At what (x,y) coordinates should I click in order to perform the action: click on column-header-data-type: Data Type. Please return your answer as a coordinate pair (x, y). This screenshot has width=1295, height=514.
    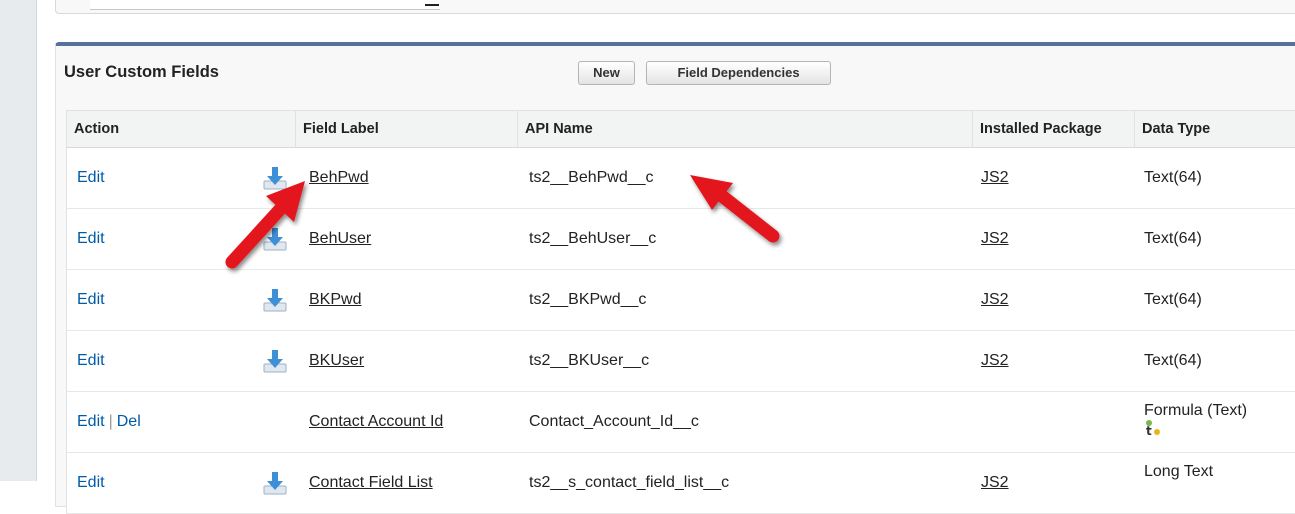
    Looking at the image, I should click on (1214, 129).